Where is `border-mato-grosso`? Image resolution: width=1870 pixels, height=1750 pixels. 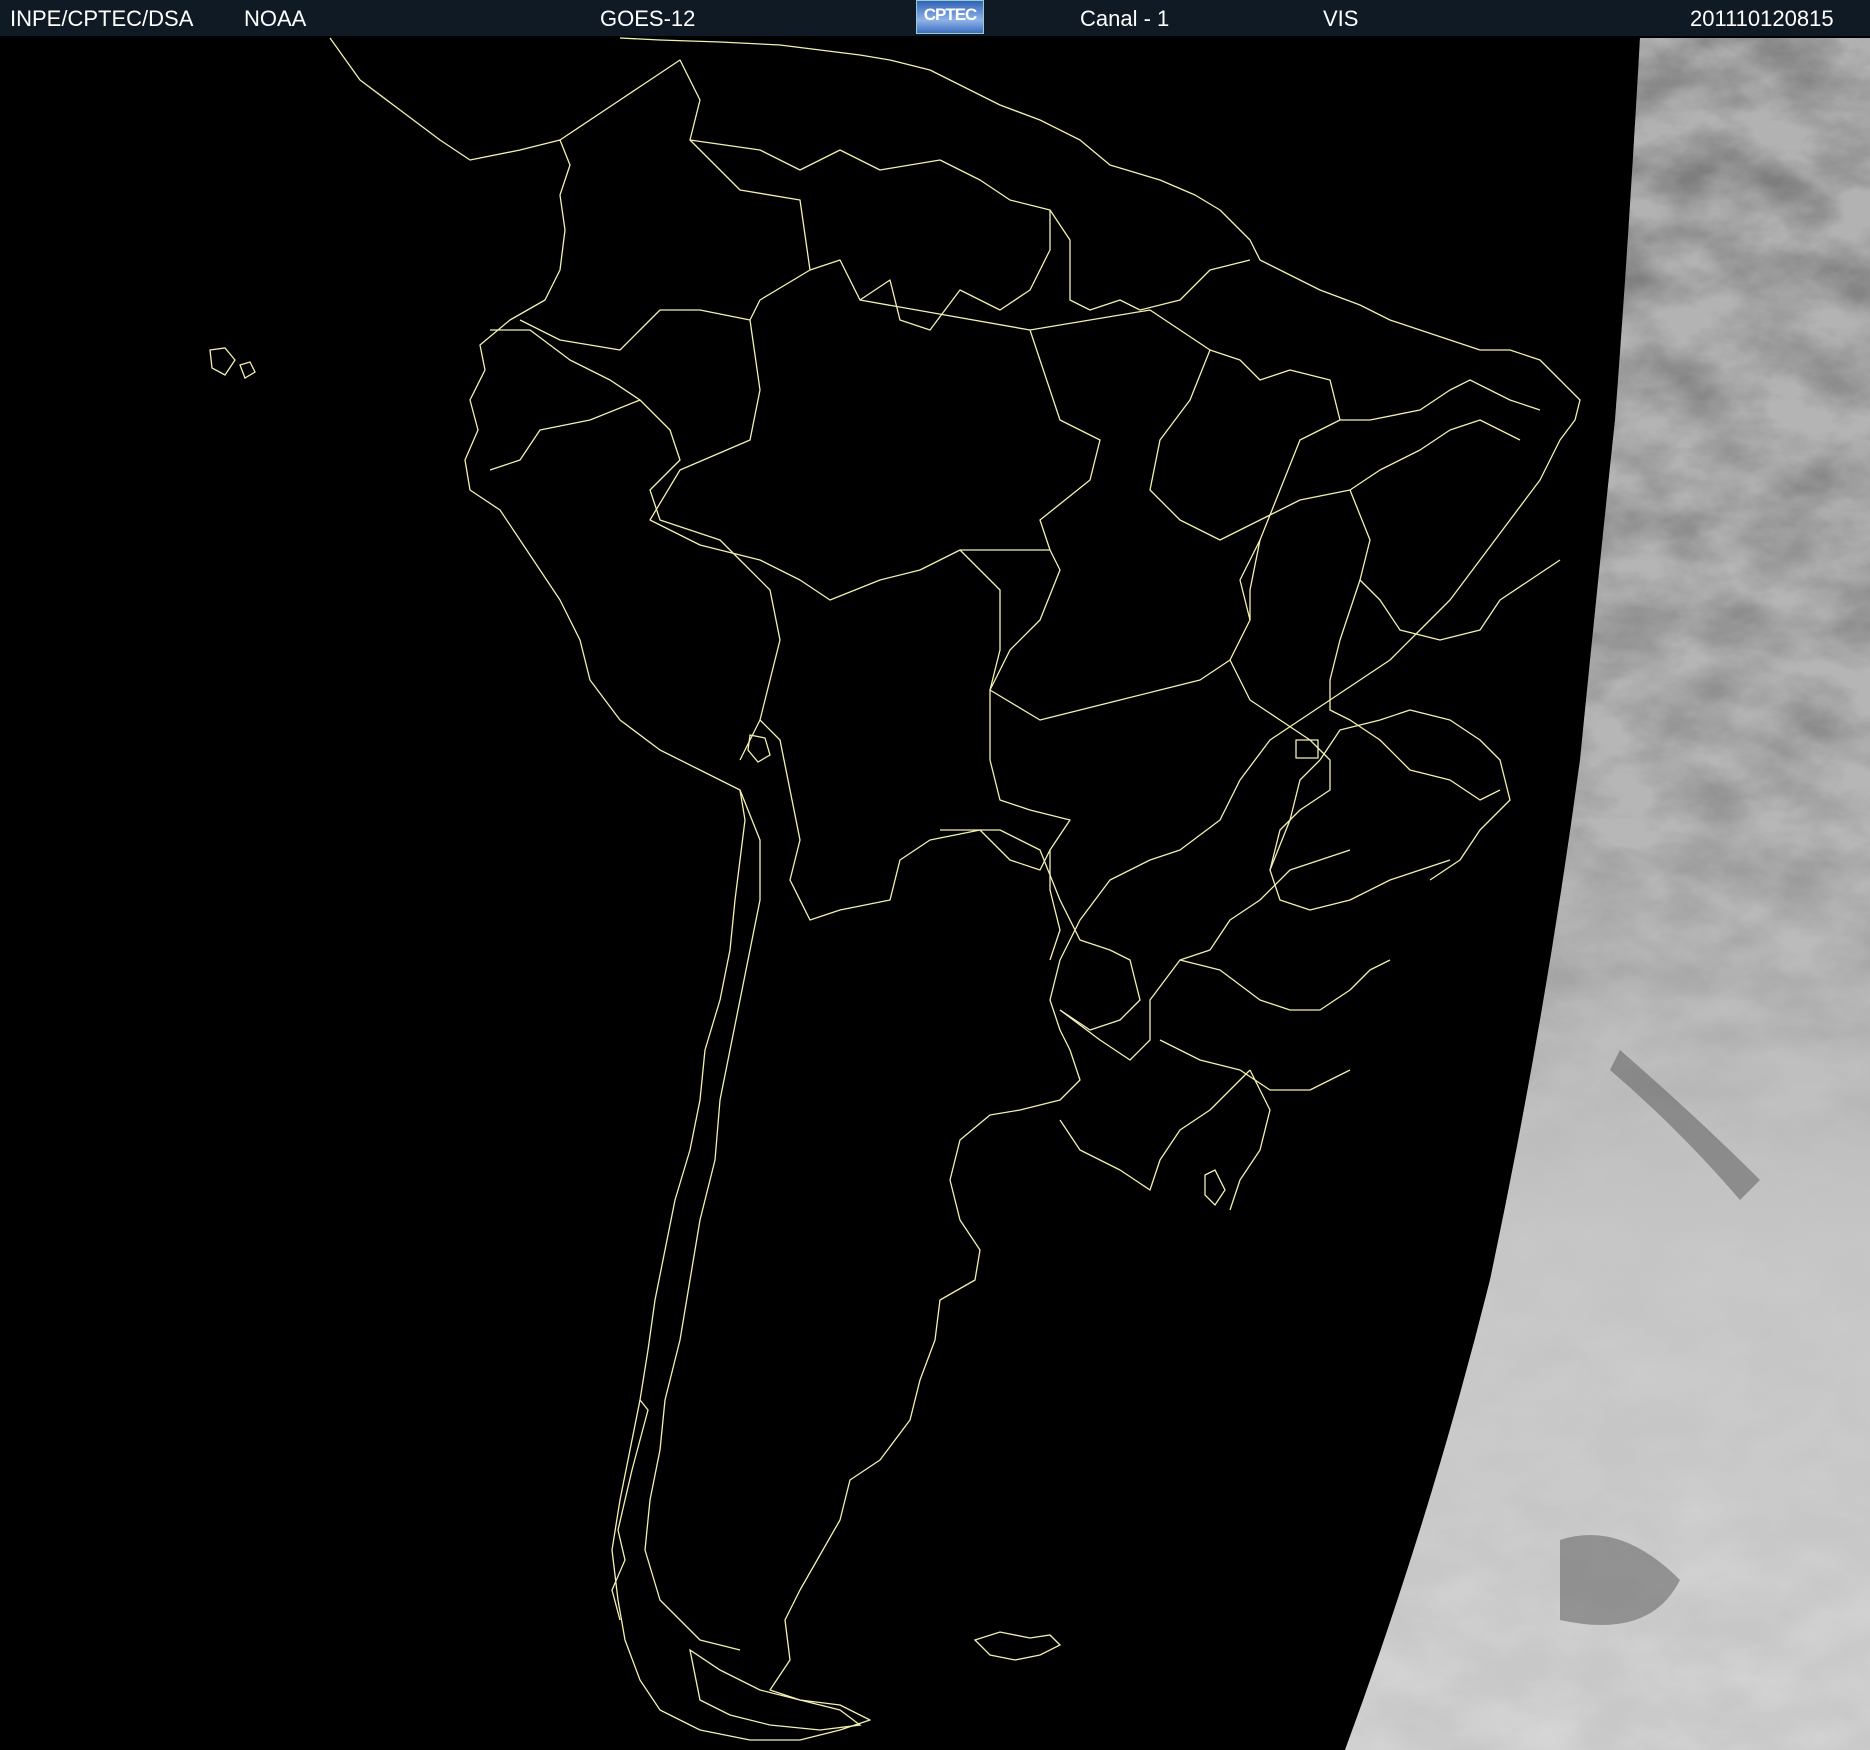 border-mato-grosso is located at coordinates (1110, 630).